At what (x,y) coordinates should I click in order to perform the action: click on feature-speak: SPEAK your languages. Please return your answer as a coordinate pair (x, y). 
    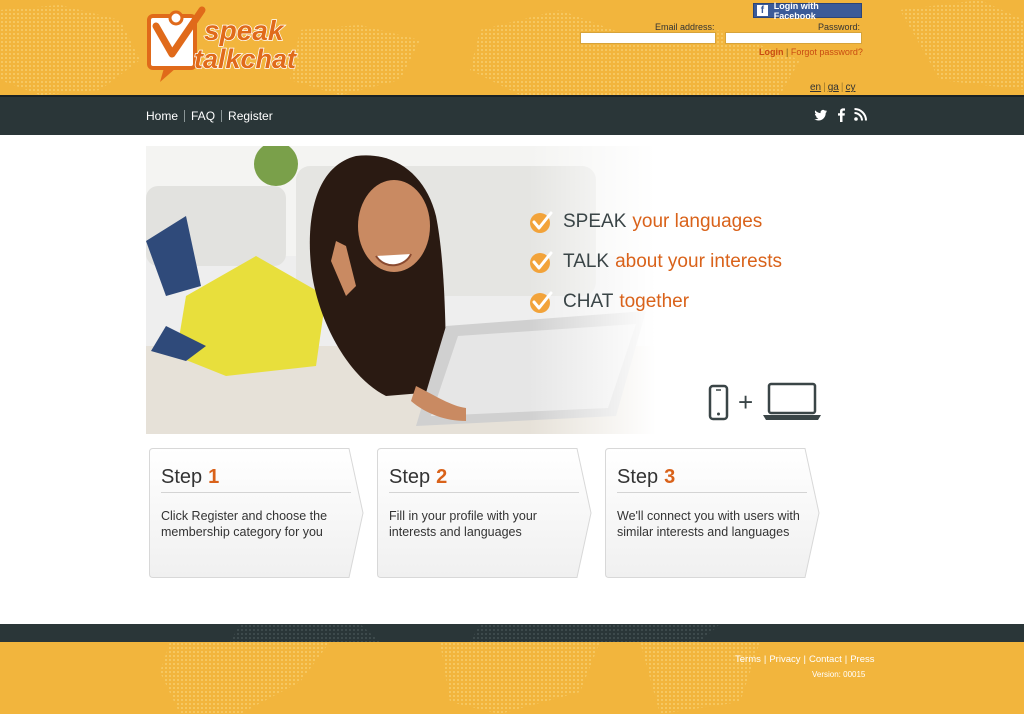
    Looking at the image, I should click on (655, 222).